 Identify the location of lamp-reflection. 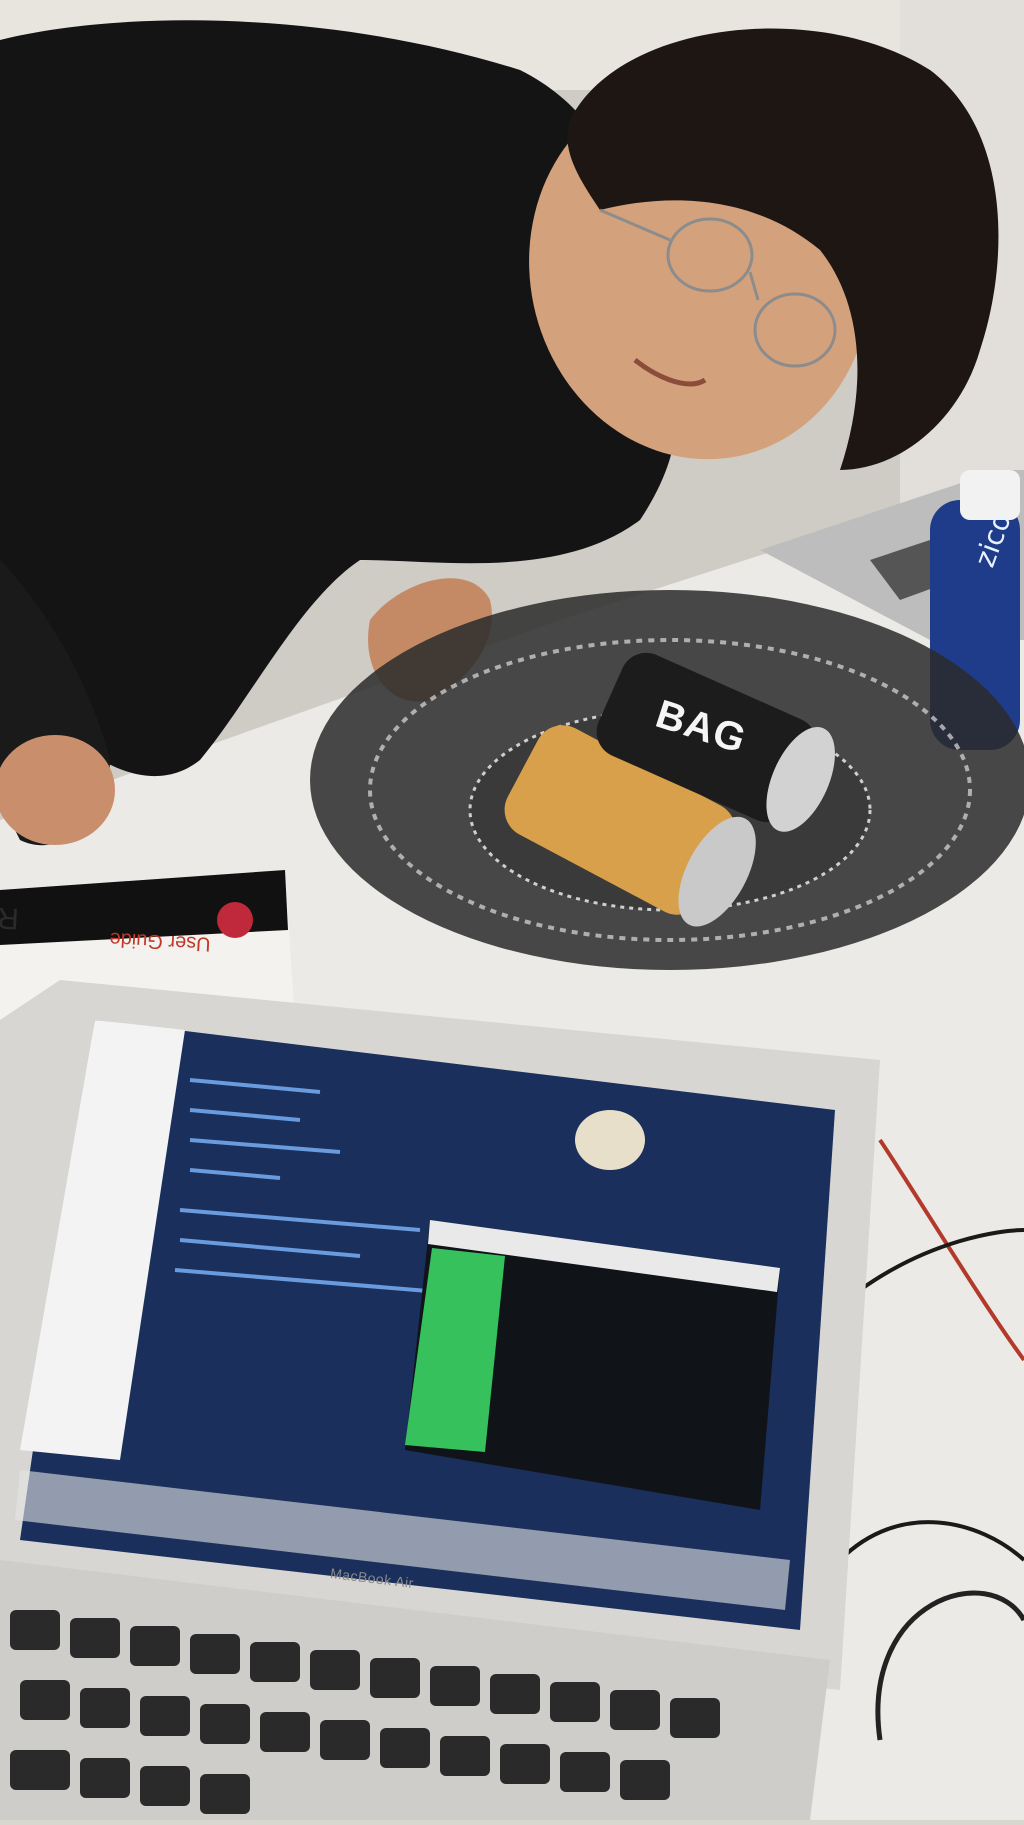
(610, 1140).